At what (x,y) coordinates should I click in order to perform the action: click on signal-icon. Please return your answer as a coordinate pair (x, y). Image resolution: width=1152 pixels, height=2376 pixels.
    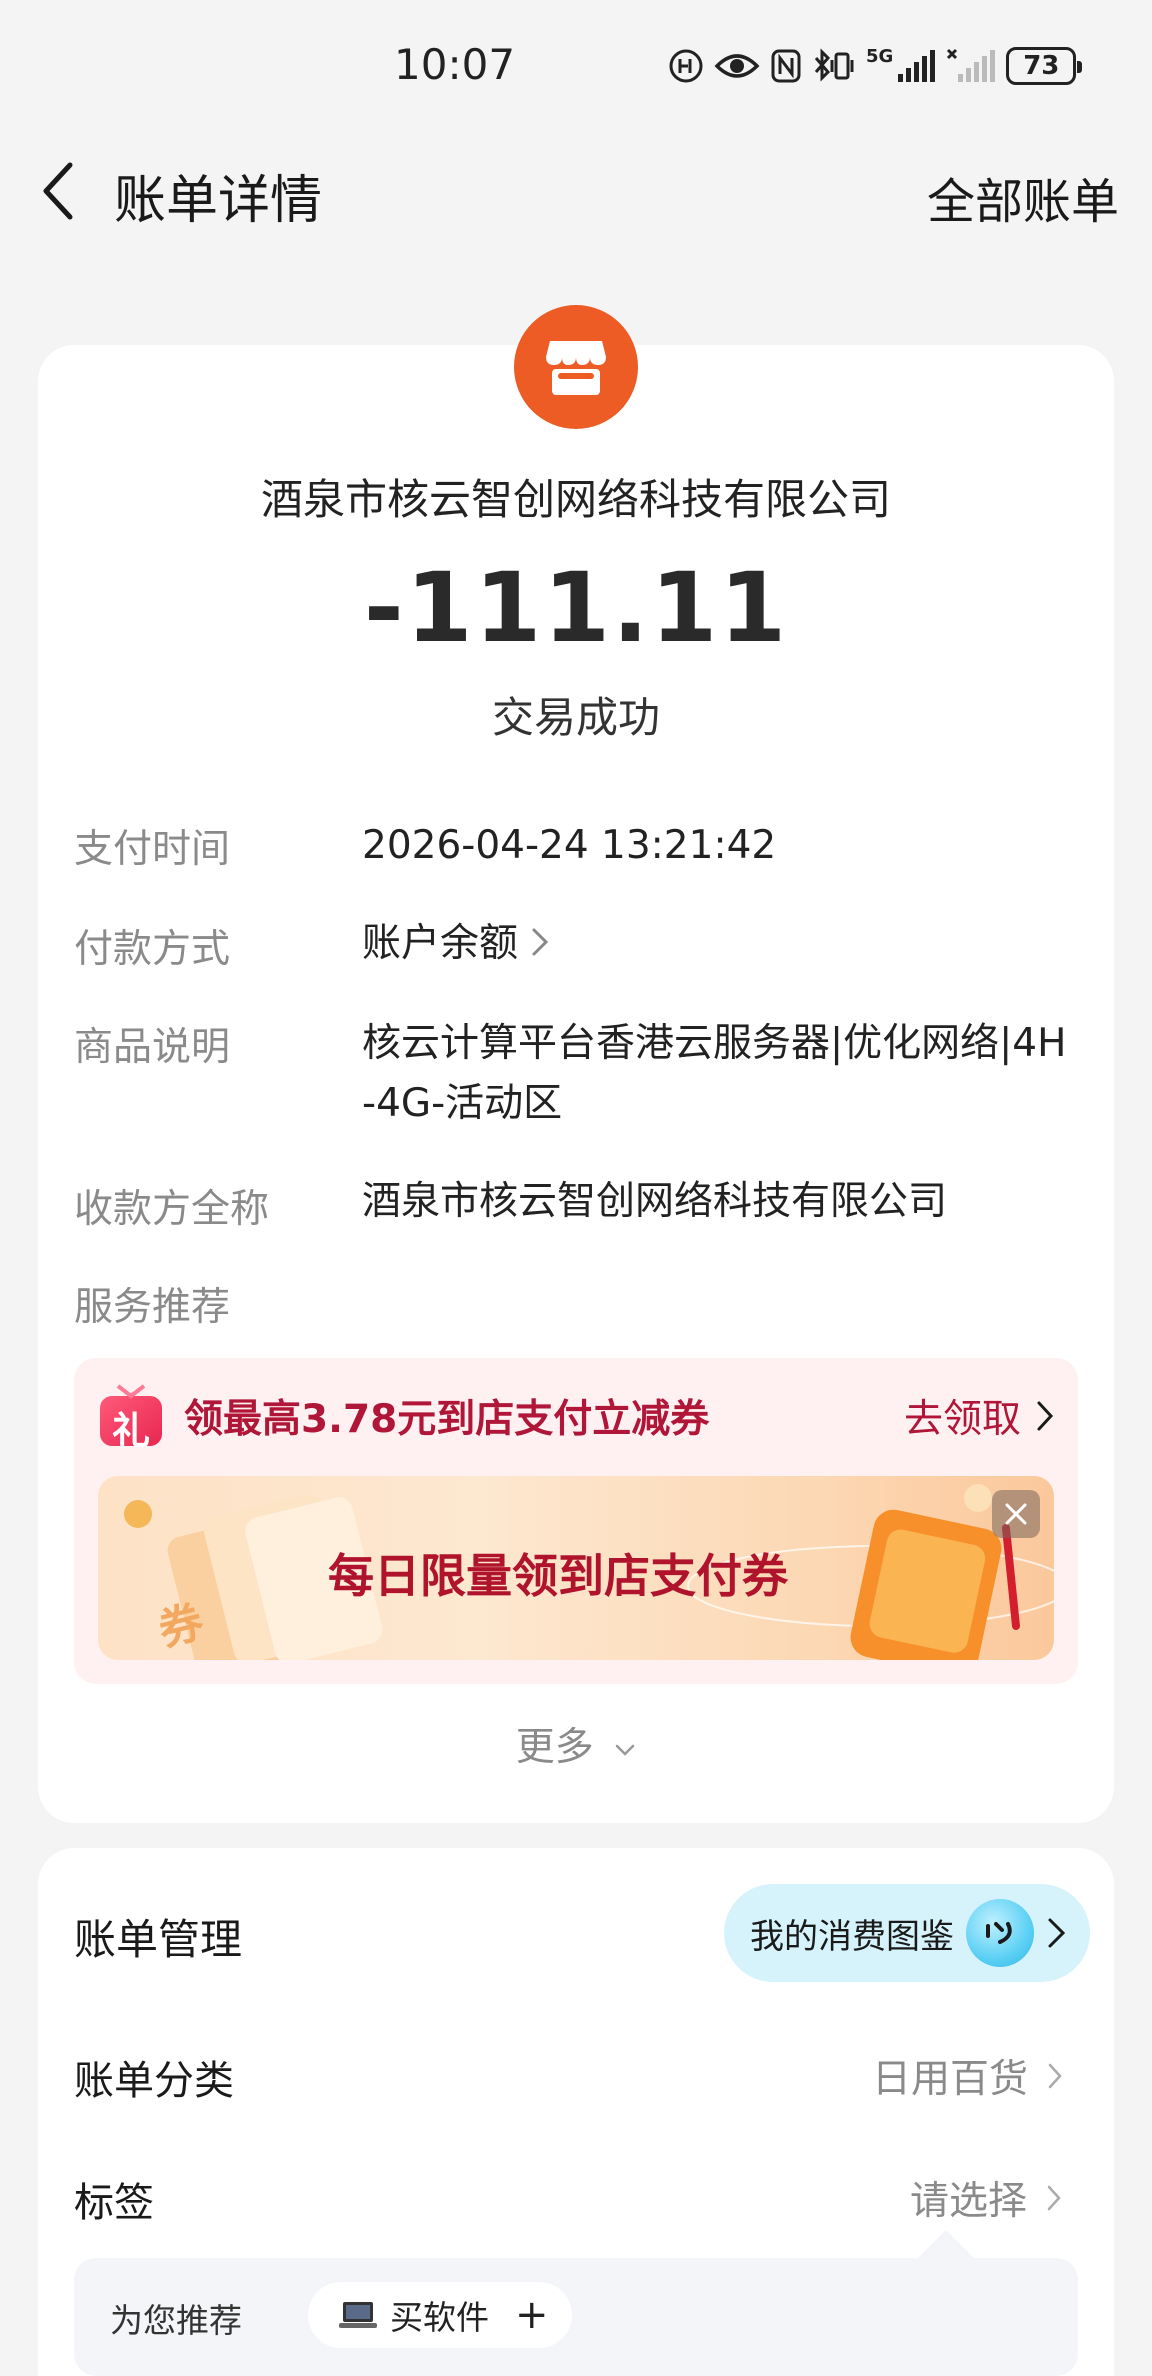
    Looking at the image, I should click on (917, 66).